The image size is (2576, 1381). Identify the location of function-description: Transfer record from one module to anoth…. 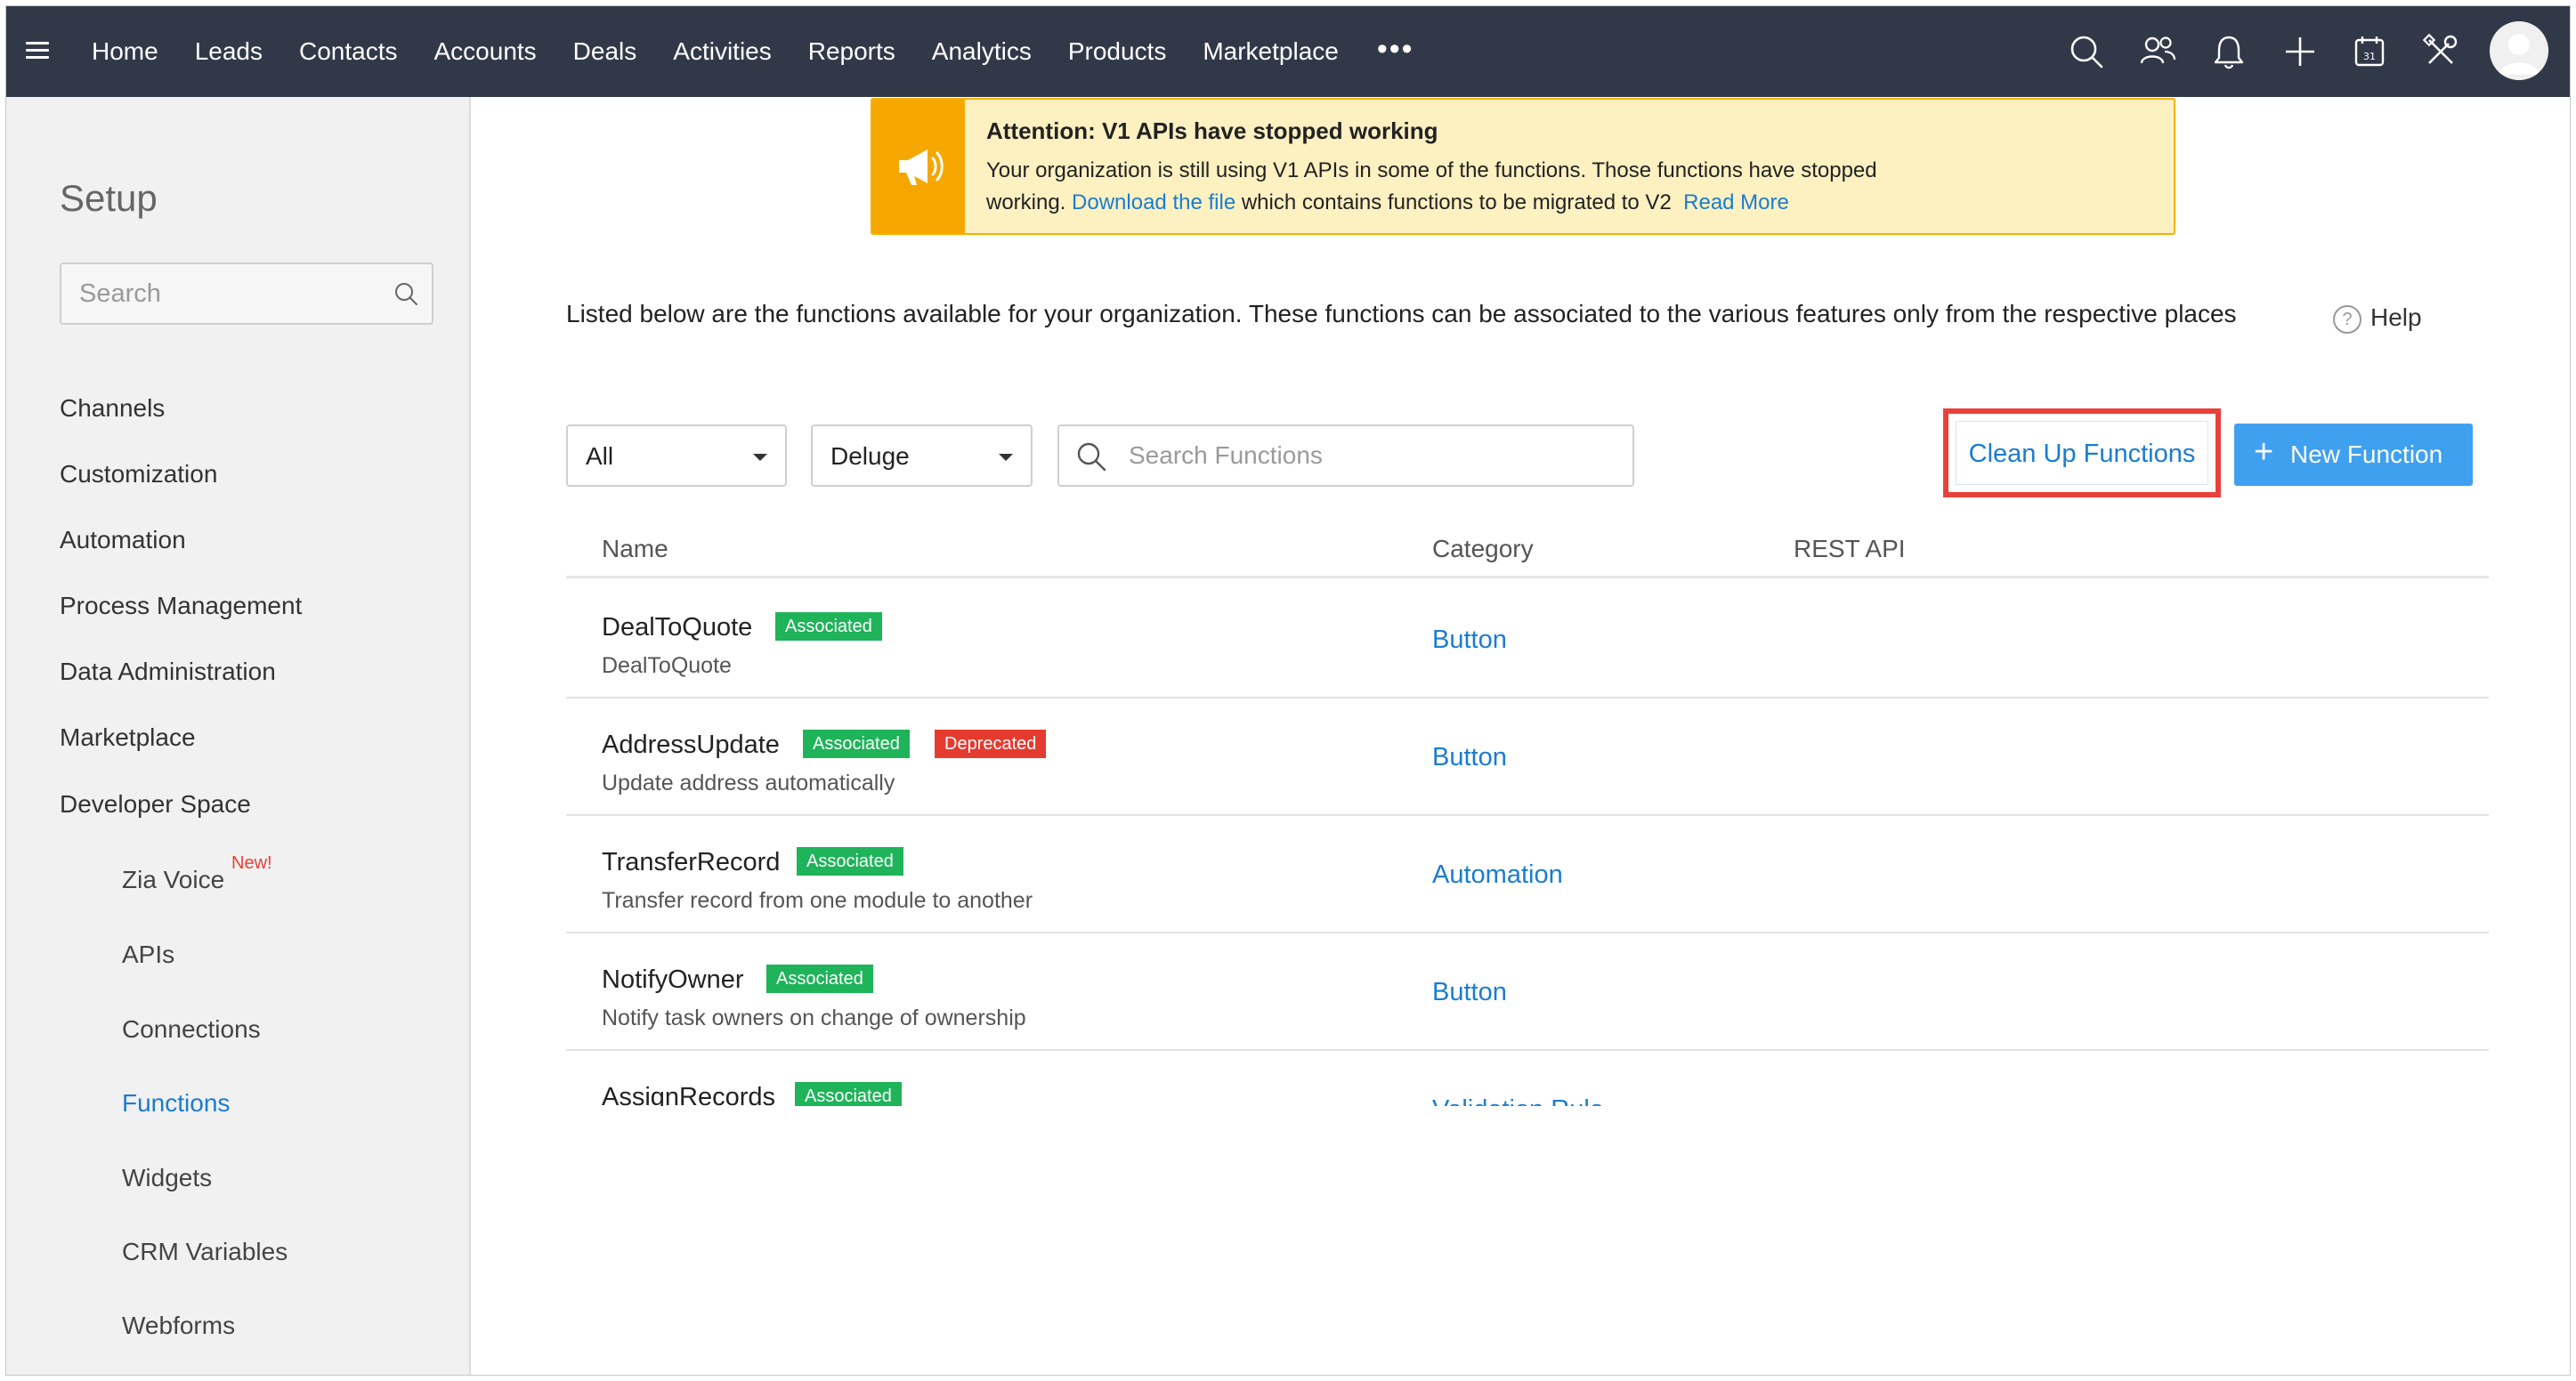
(817, 900).